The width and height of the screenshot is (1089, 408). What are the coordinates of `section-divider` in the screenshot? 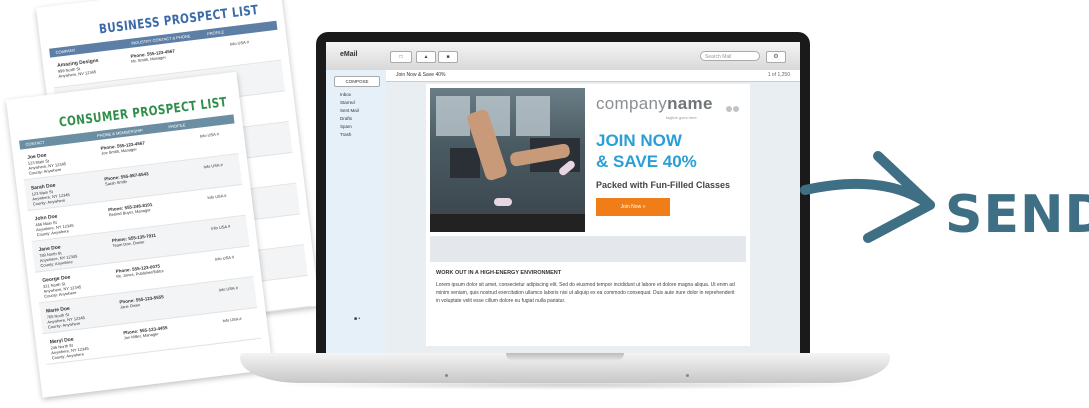 It's located at (588, 249).